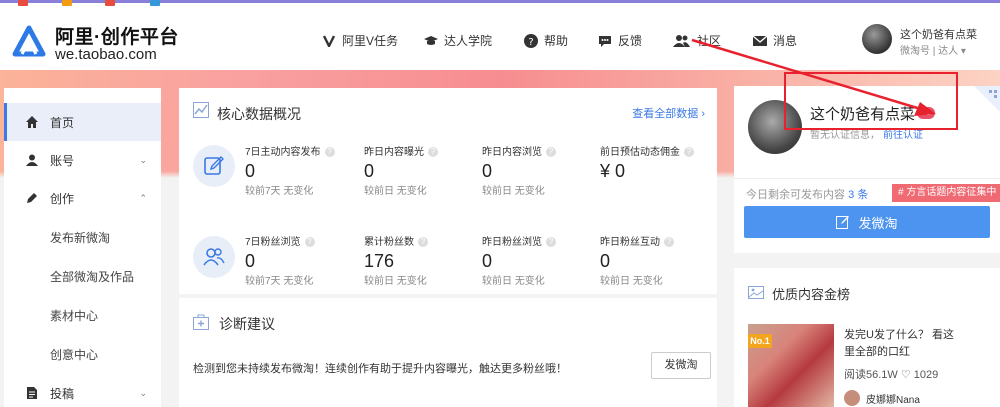 This screenshot has height=407, width=1000. I want to click on sidebar-item-label: 创作, so click(62, 198).